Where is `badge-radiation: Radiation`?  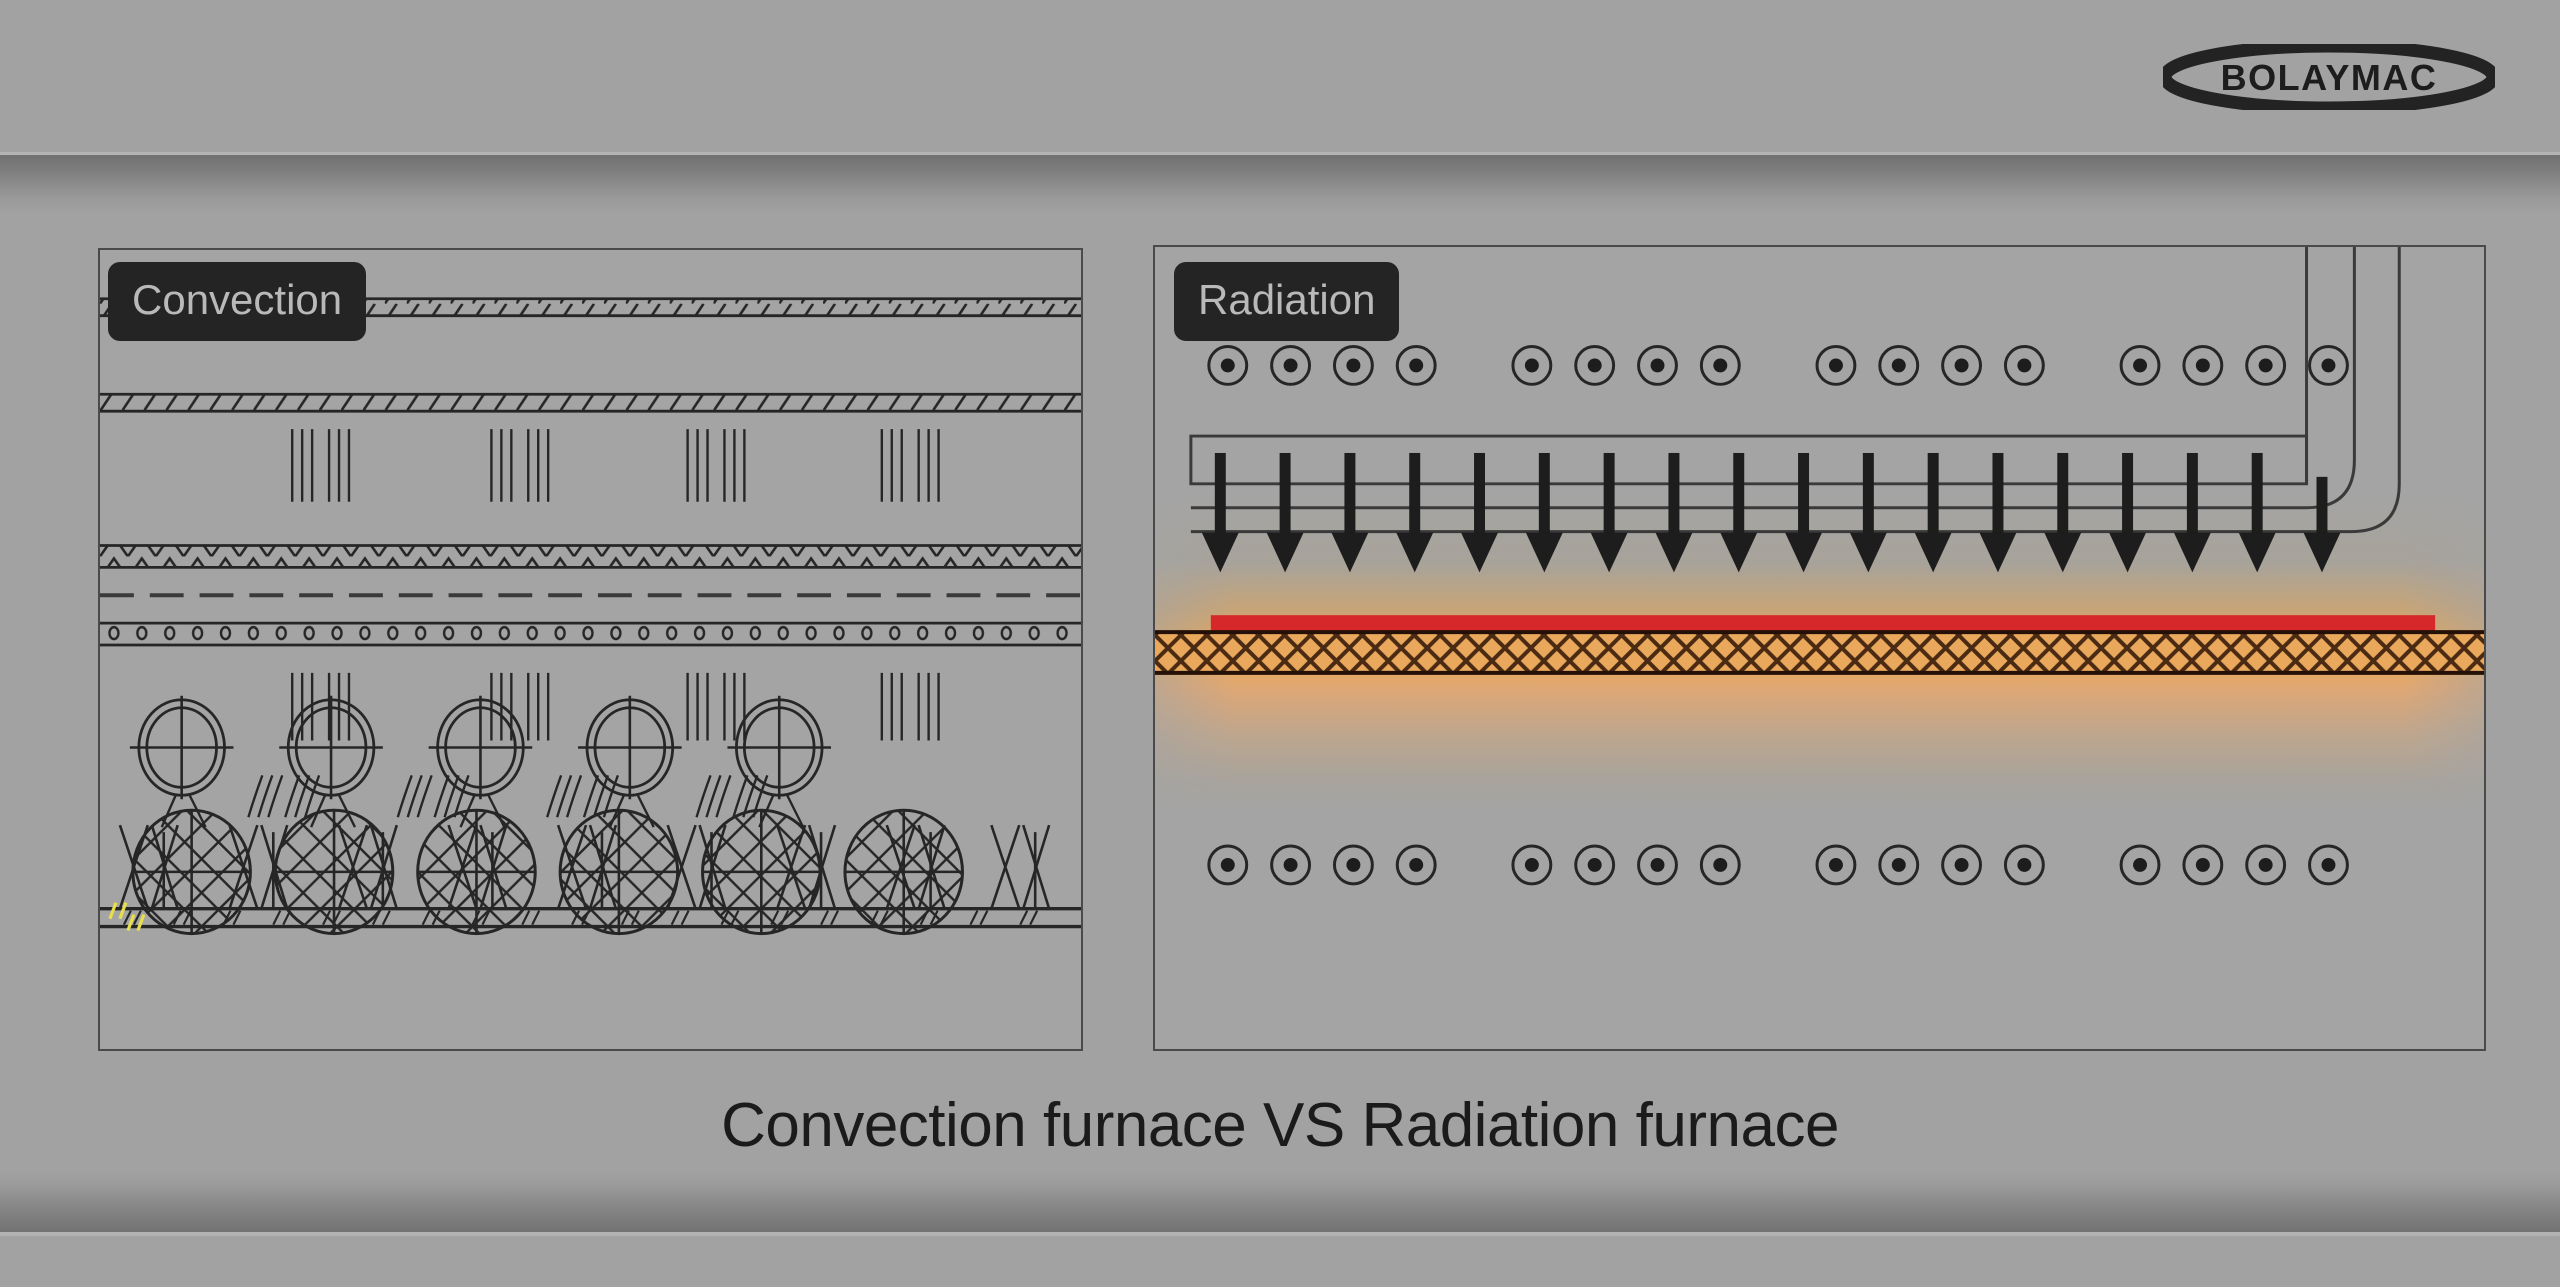 badge-radiation: Radiation is located at coordinates (1287, 301).